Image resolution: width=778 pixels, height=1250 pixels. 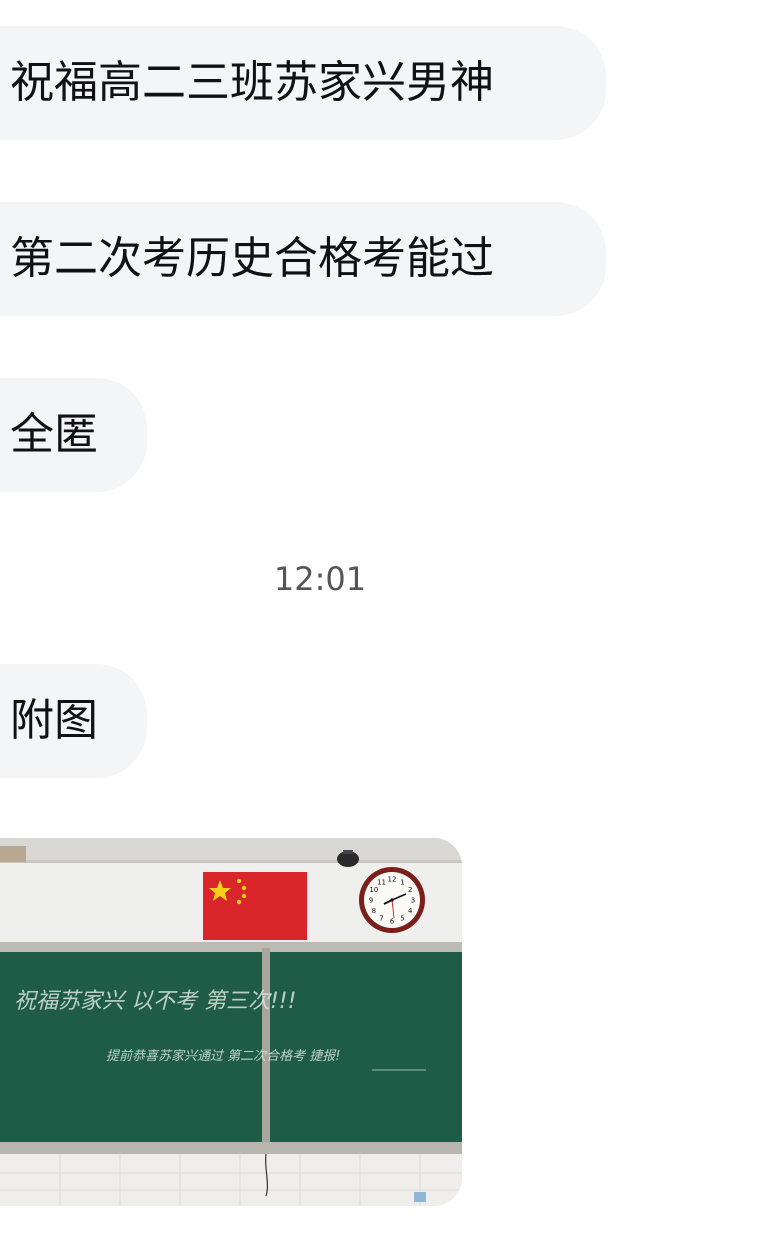 I want to click on chalk-text-line-2: 提前恭喜苏家兴通过 第二次合格考 捷报!, so click(x=223, y=1056).